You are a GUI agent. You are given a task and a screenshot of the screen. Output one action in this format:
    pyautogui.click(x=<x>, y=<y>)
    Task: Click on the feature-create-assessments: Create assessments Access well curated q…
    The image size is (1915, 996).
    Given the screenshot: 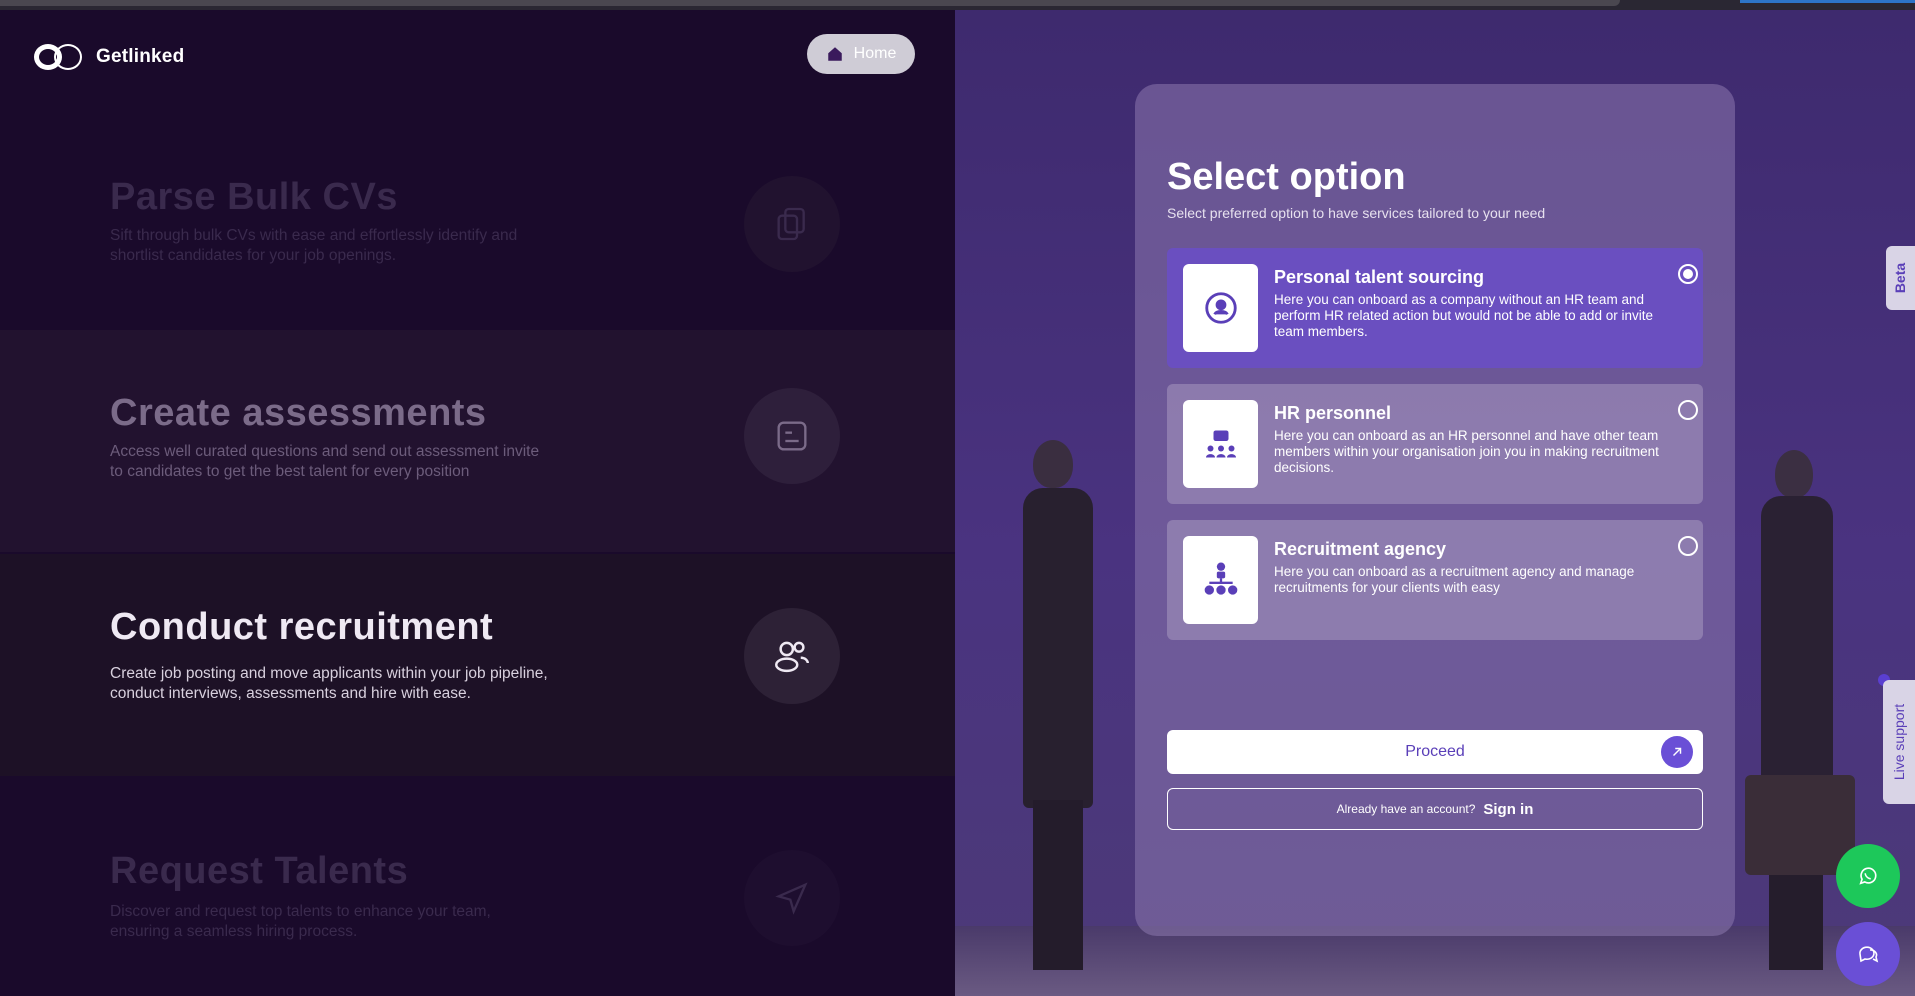 What is the action you would take?
    pyautogui.click(x=477, y=441)
    